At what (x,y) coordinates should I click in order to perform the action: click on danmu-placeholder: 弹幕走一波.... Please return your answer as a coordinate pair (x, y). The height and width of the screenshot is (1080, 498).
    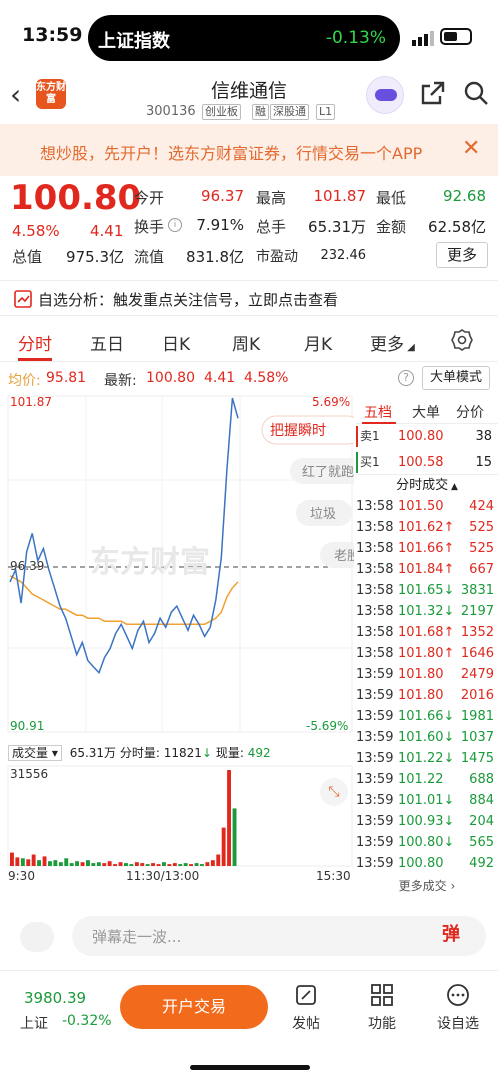
    Looking at the image, I should click on (136, 936).